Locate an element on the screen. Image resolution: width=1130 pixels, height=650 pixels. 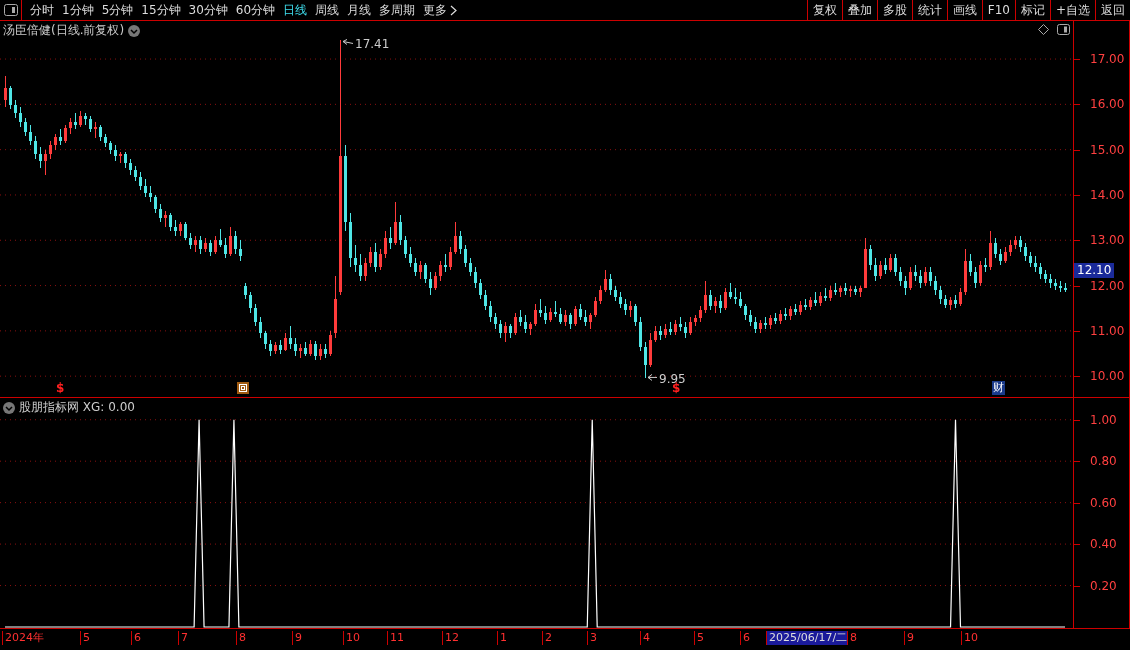
time-axis-label: 6 is located at coordinates (136, 638).